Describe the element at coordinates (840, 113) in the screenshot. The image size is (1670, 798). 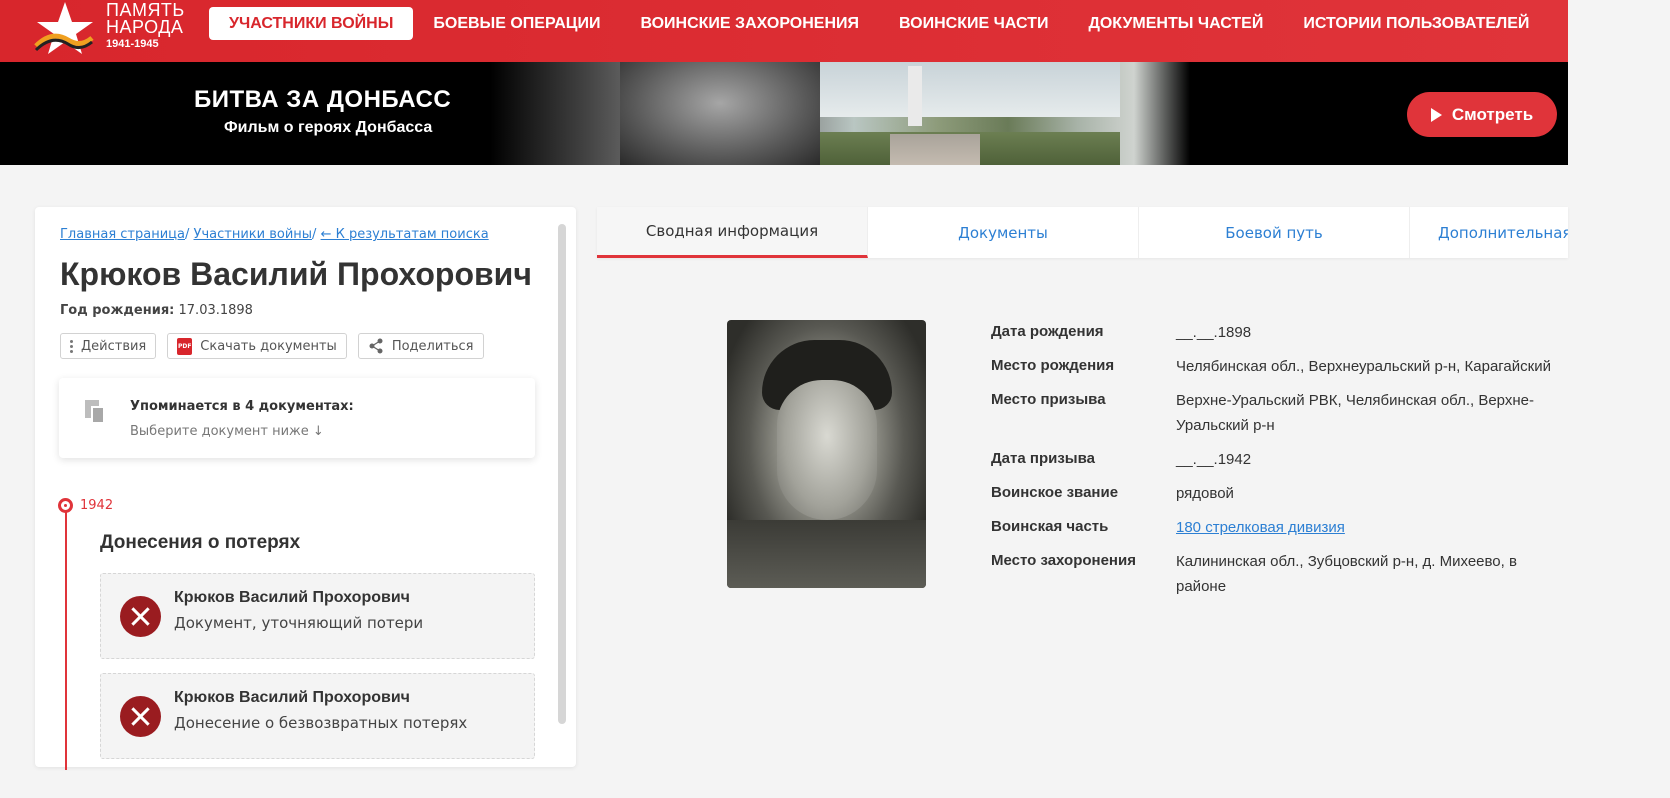
I see `banner-image` at that location.